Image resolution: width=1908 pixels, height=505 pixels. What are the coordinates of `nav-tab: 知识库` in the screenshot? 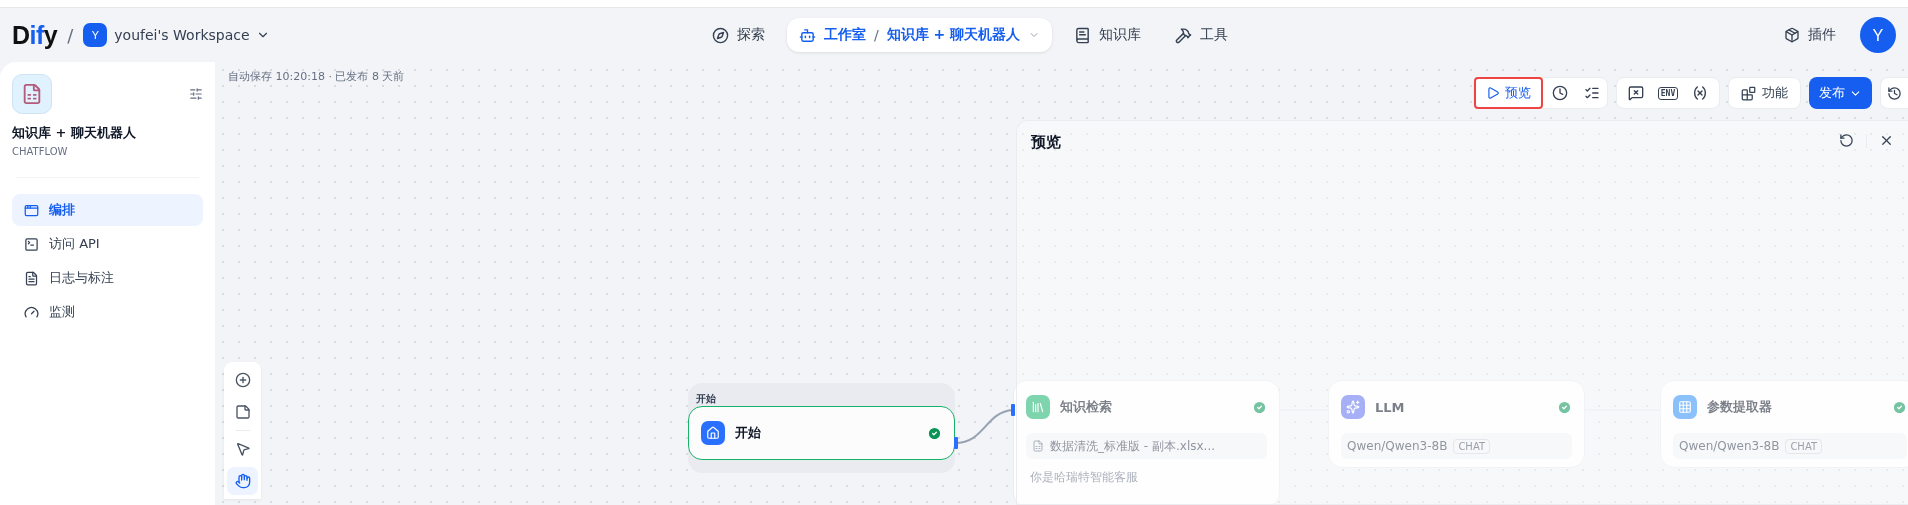 It's located at (1108, 35).